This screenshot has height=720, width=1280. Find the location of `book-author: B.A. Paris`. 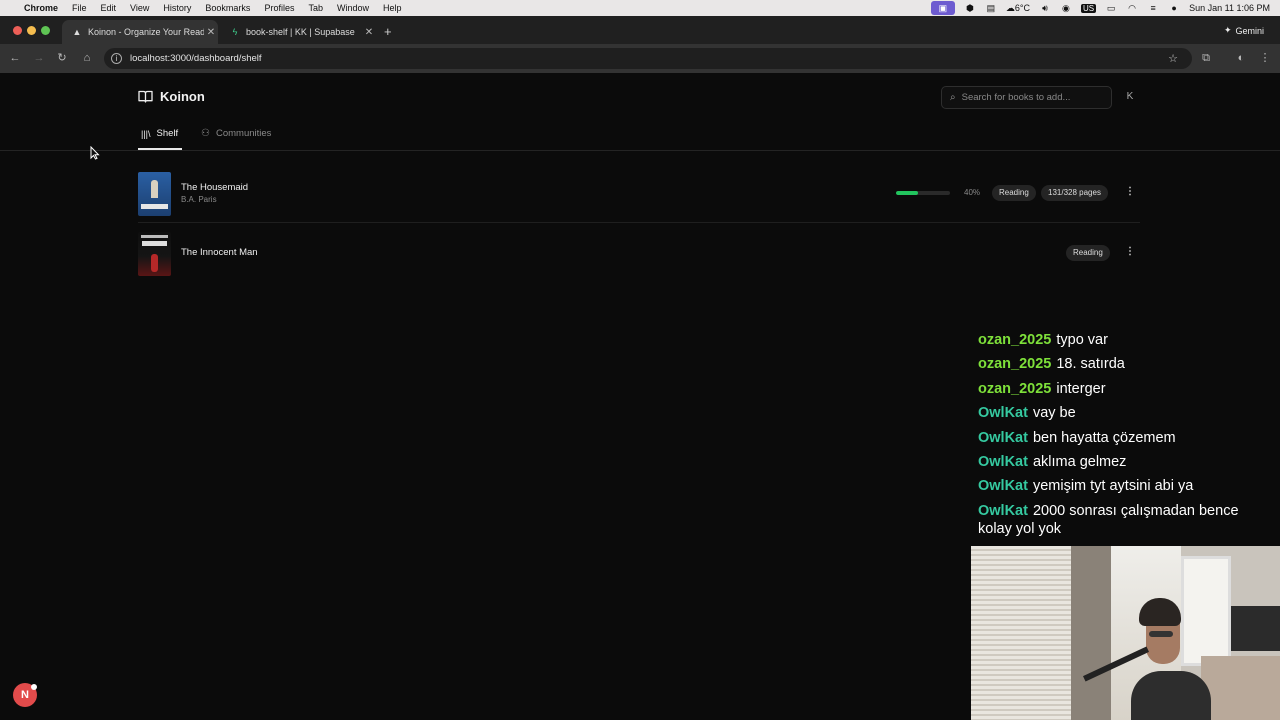

book-author: B.A. Paris is located at coordinates (199, 199).